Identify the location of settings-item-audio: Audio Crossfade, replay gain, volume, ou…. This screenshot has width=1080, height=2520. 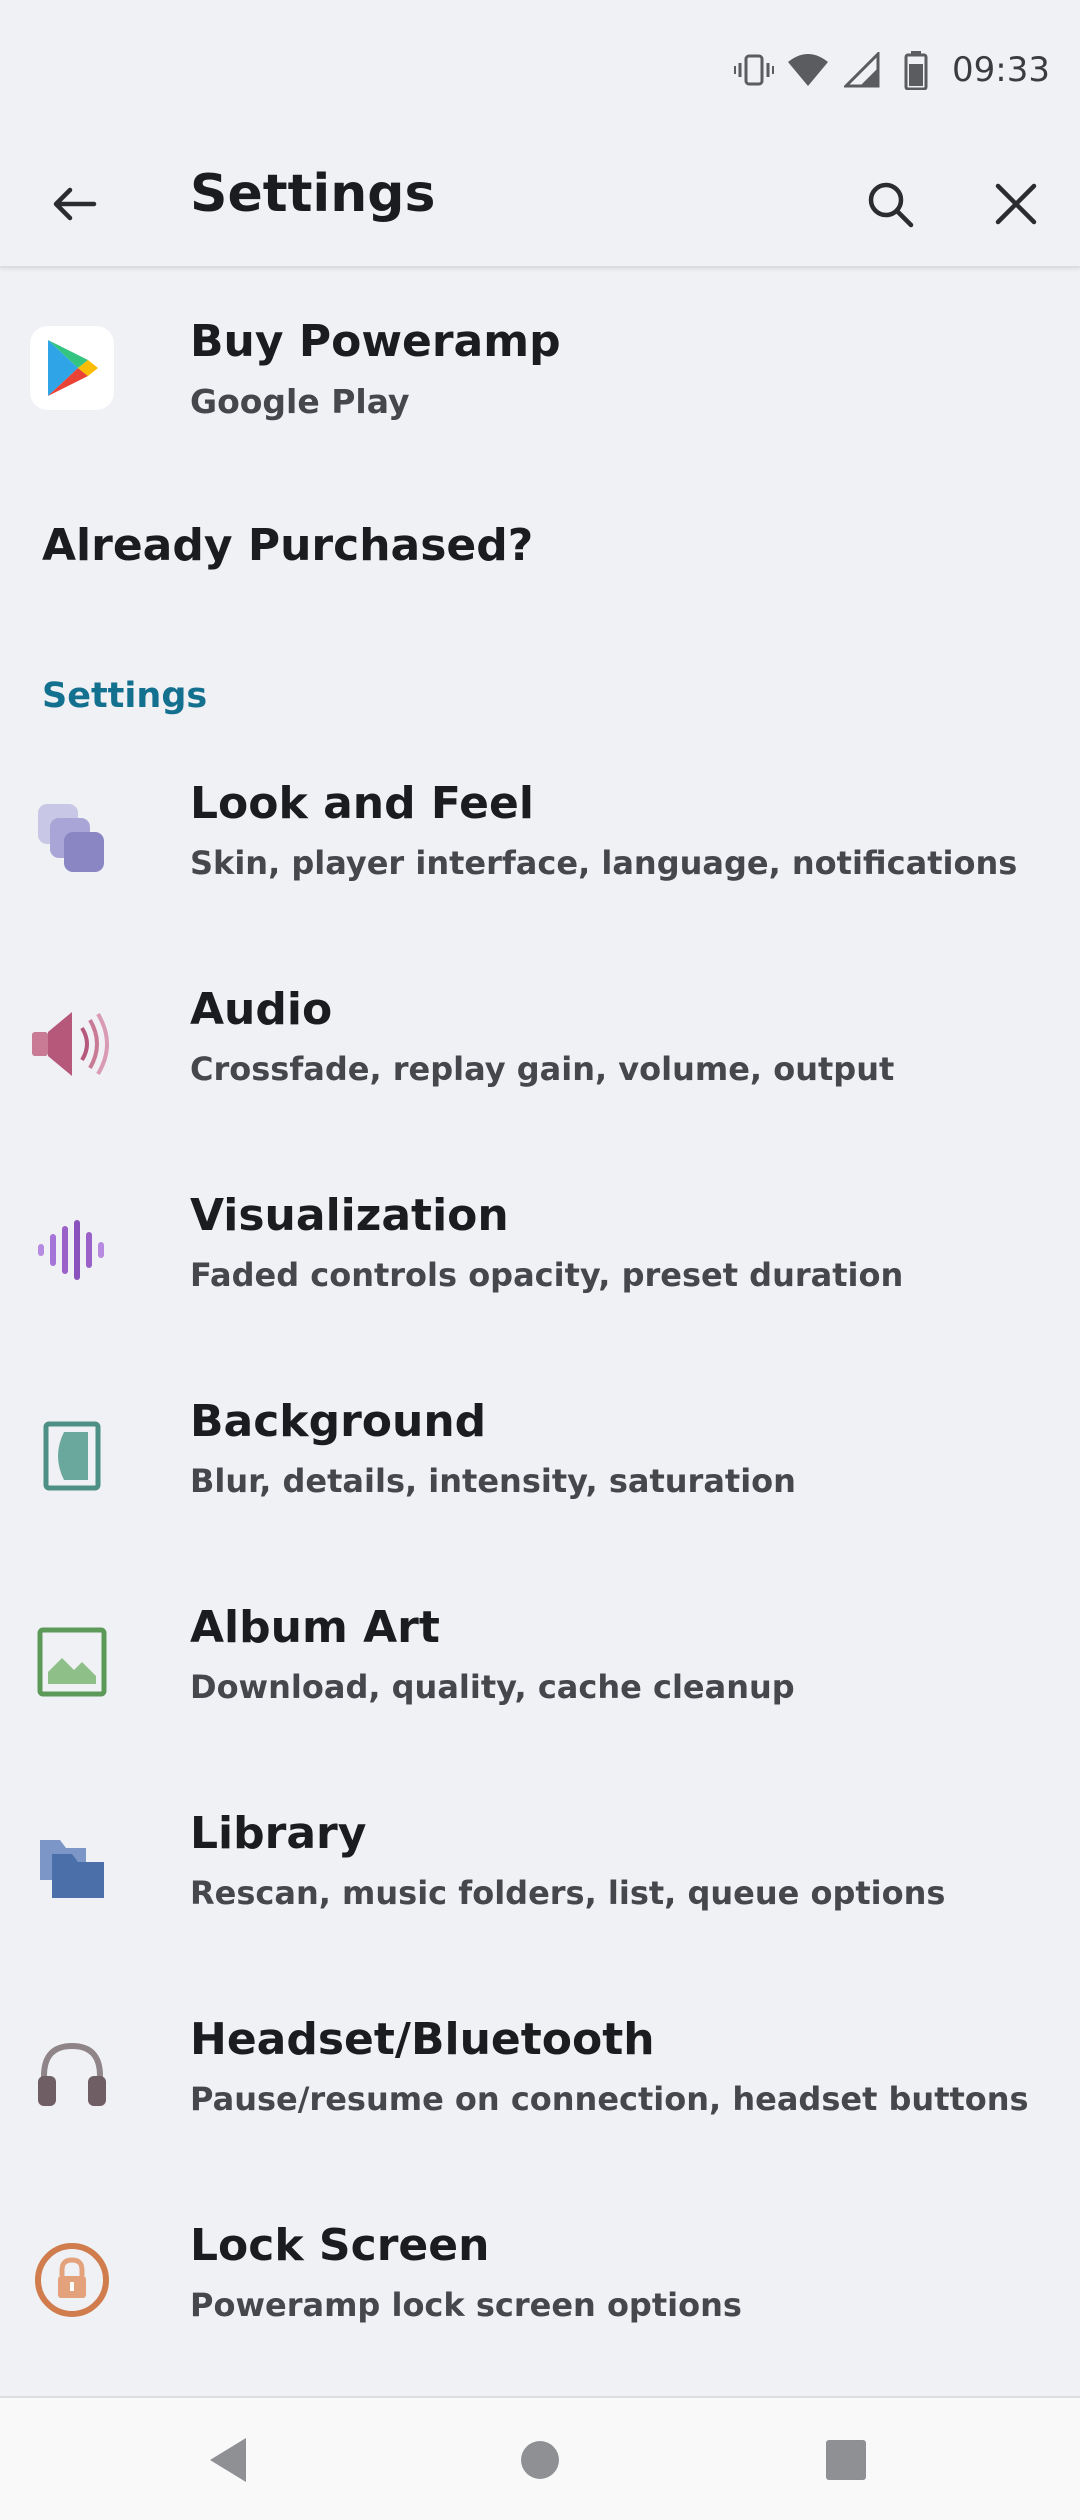
(540, 1061).